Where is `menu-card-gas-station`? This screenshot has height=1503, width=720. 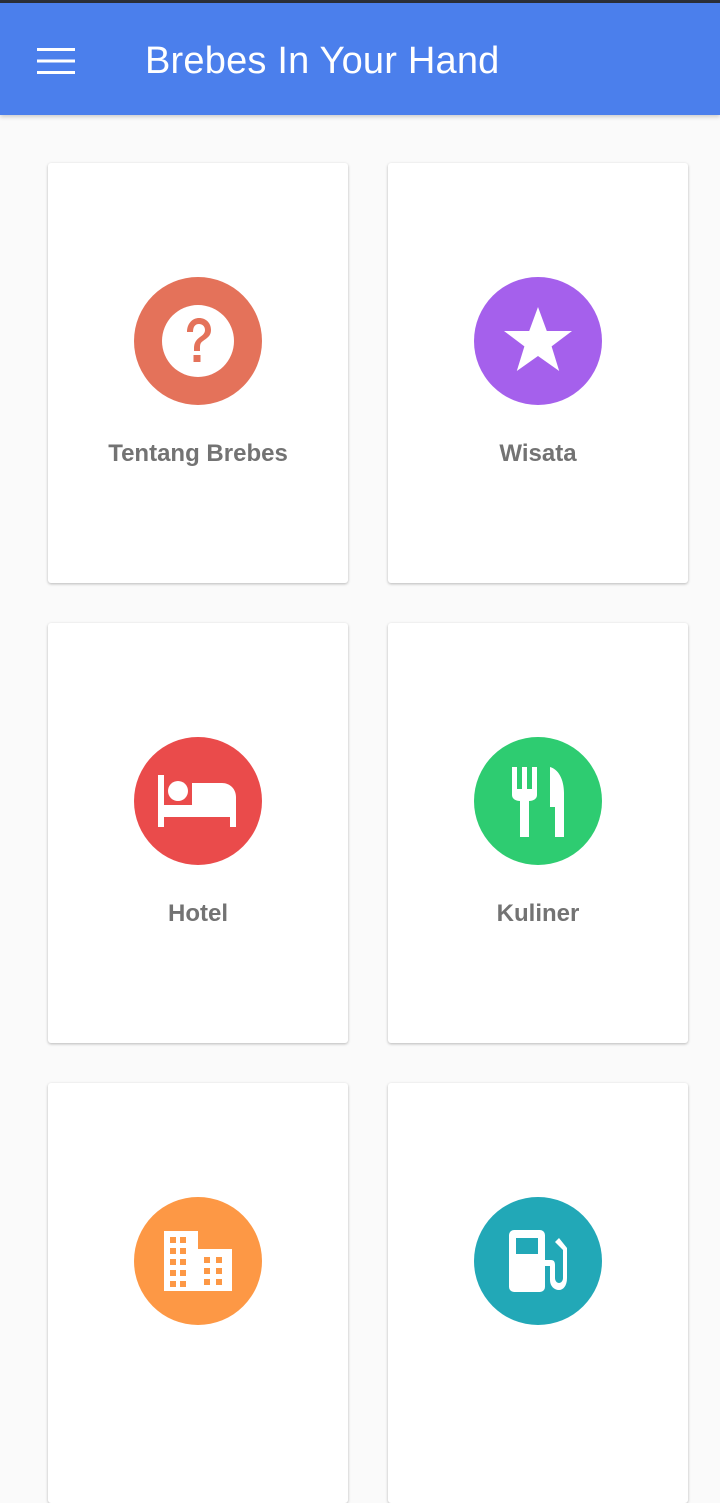 menu-card-gas-station is located at coordinates (538, 1293).